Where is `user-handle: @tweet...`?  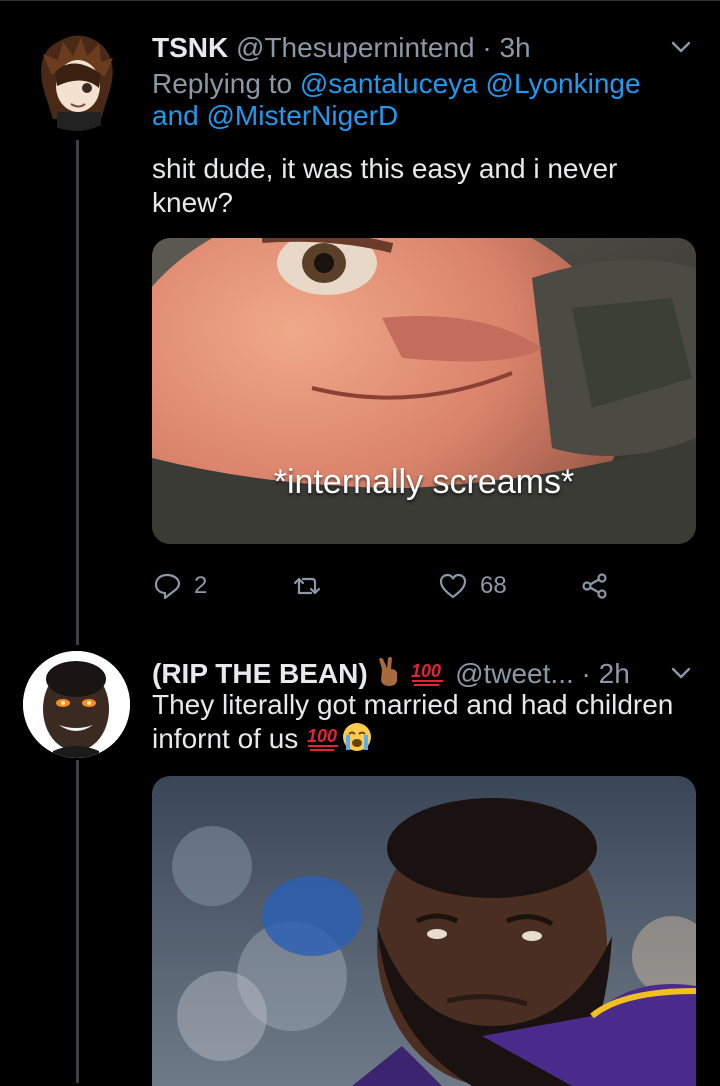 user-handle: @tweet... is located at coordinates (514, 673).